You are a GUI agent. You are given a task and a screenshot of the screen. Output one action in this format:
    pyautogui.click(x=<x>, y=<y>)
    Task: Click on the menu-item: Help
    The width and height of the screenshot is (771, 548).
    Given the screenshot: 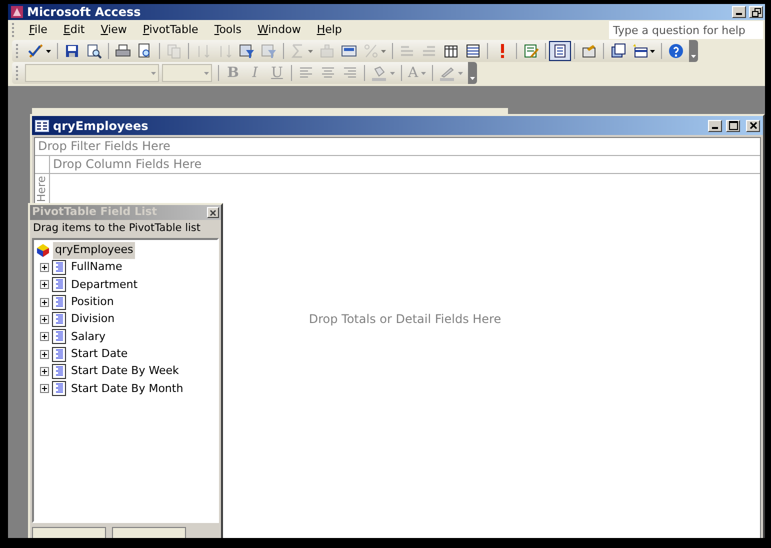 What is the action you would take?
    pyautogui.click(x=329, y=30)
    